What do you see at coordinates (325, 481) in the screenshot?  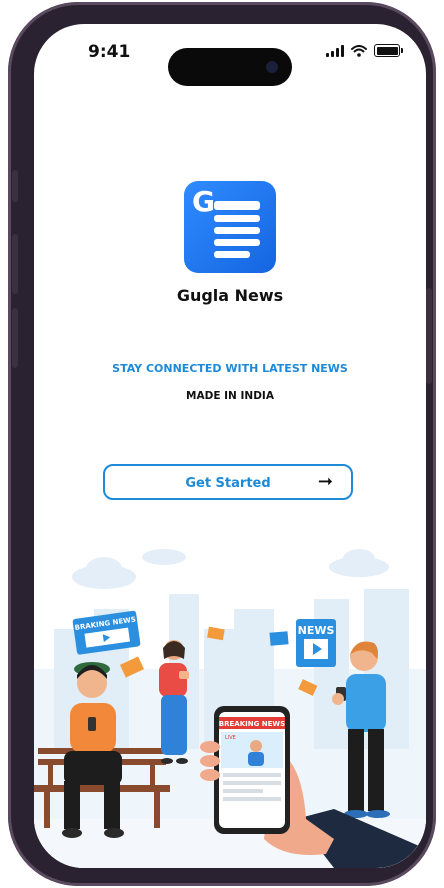 I see `arrow-right-icon: ➞` at bounding box center [325, 481].